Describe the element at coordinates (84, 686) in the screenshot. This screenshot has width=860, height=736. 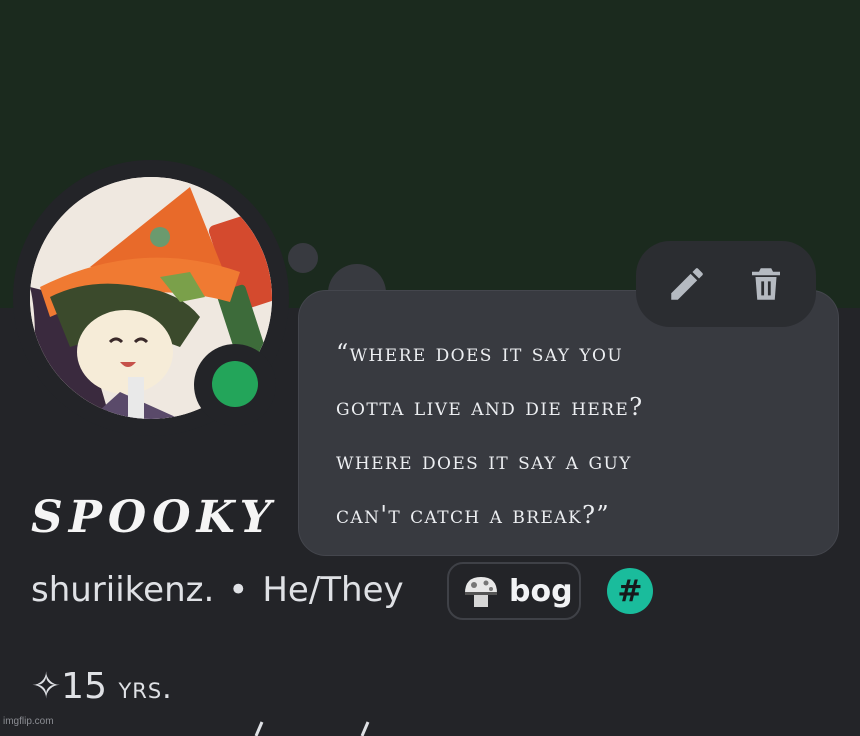
I see `age-value: 15` at that location.